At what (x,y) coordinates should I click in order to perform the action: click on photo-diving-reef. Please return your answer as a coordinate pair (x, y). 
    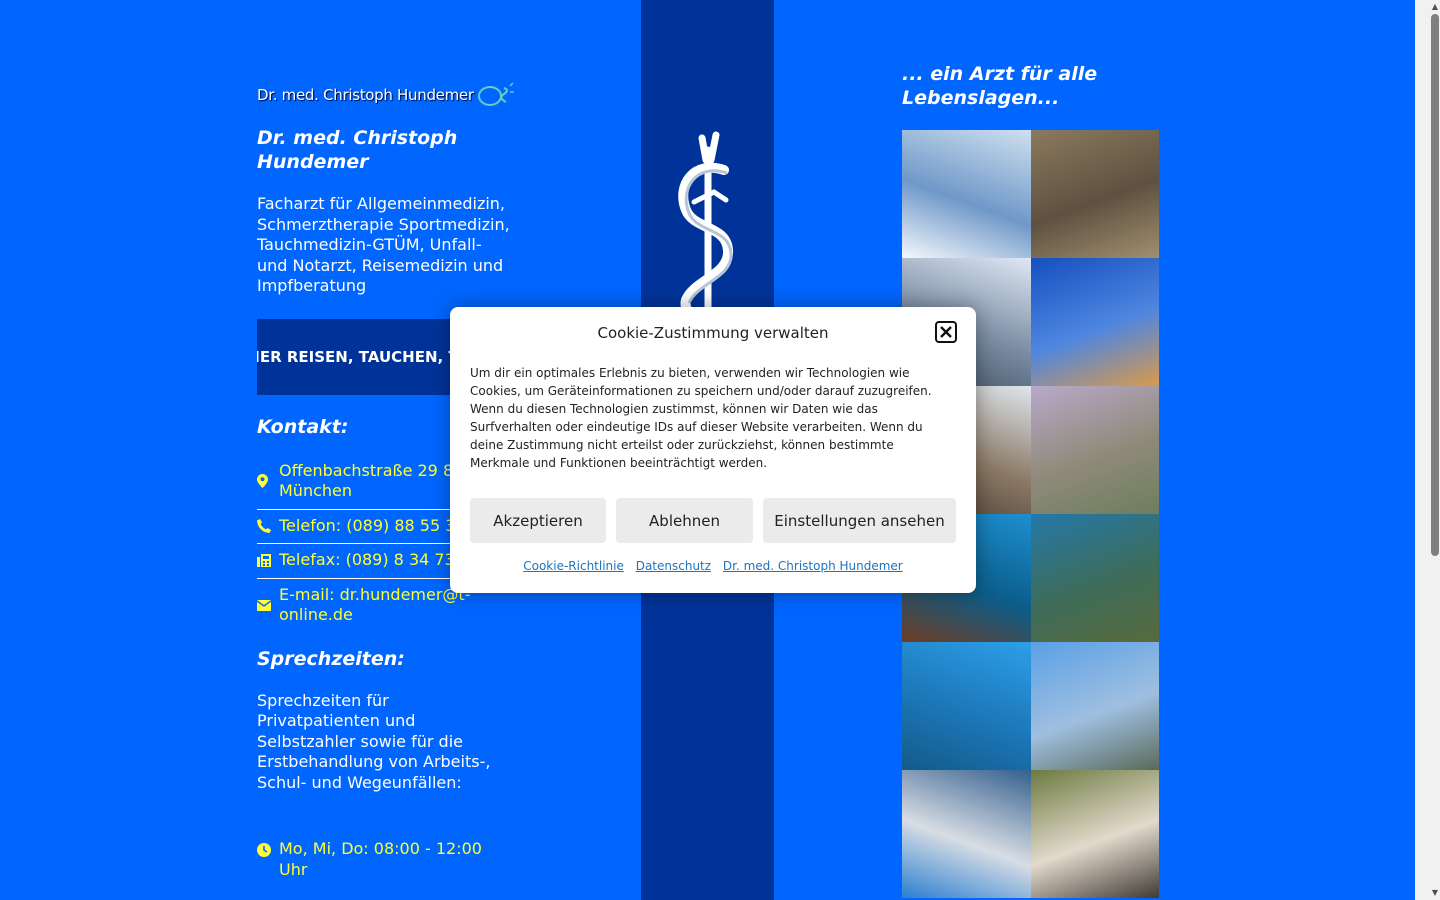
    Looking at the image, I should click on (1095, 578).